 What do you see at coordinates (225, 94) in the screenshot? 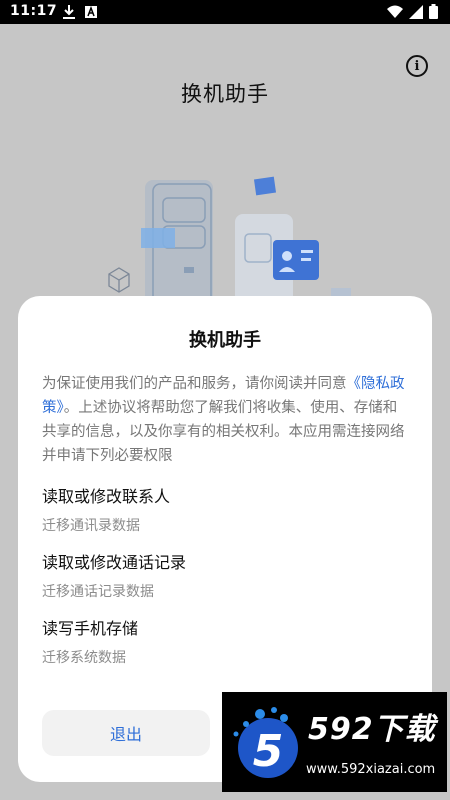
I see `page-title: 换机助手` at bounding box center [225, 94].